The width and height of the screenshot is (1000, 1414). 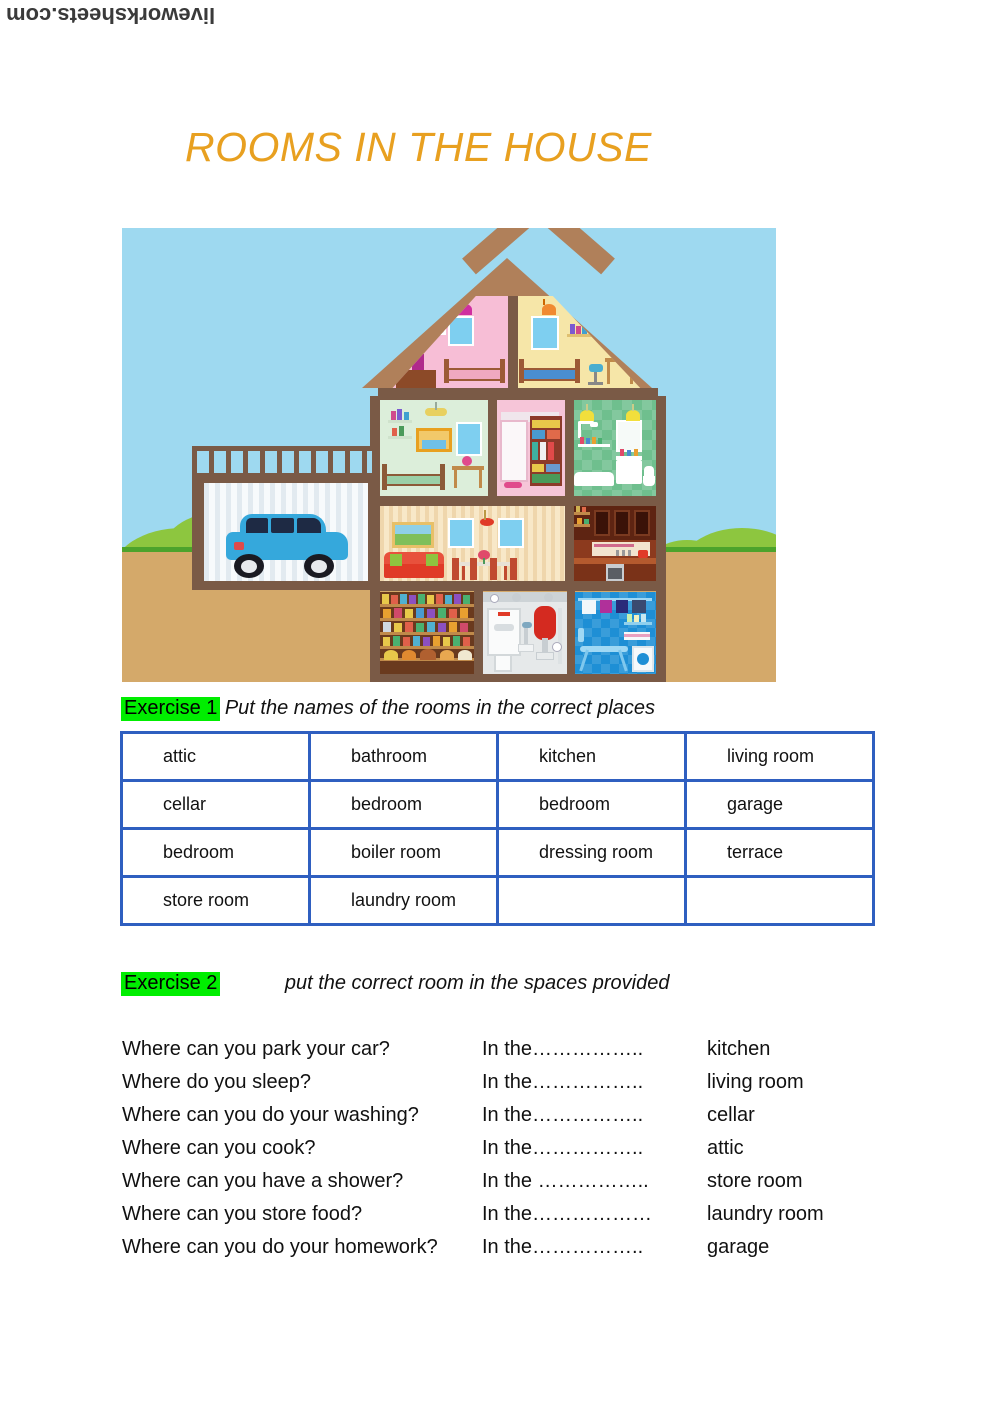 I want to click on table-cell: living room, so click(x=779, y=756).